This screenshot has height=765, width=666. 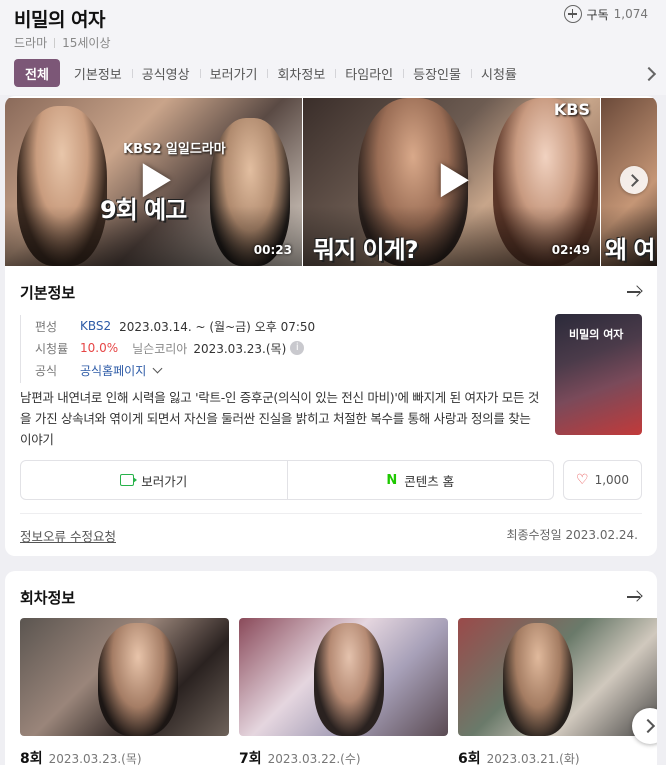 I want to click on channel-logo: KBS2 일일드라마, so click(x=174, y=149).